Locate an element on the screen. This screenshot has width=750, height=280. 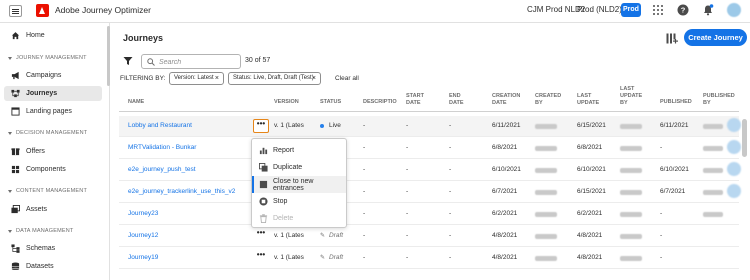
sidebar-item-schemas: Schemas is located at coordinates (53, 248).